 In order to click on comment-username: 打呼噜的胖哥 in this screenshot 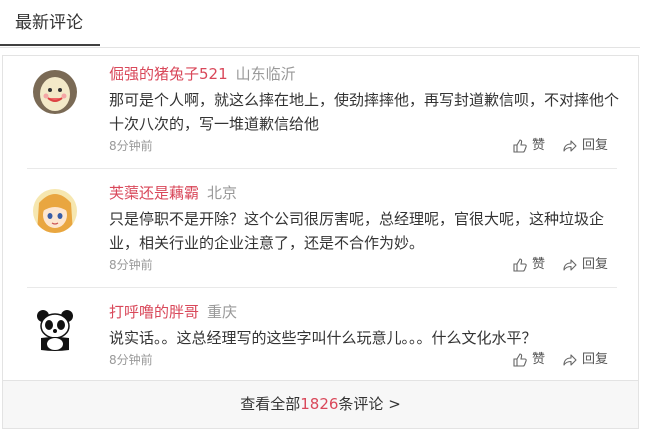, I will do `click(154, 312)`.